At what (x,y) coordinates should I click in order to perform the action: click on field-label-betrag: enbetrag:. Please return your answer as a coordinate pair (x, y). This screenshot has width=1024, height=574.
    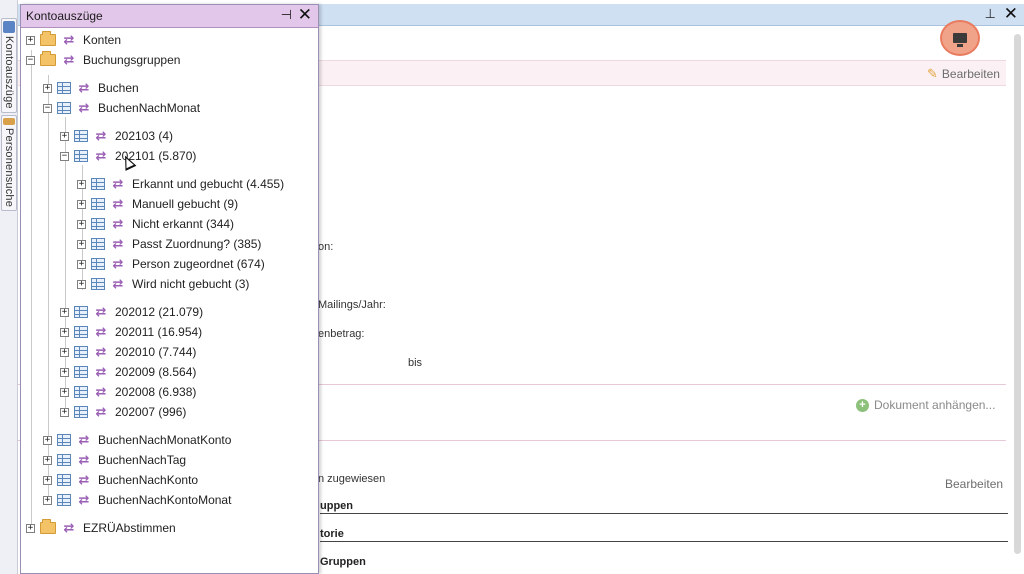
    Looking at the image, I should click on (341, 334).